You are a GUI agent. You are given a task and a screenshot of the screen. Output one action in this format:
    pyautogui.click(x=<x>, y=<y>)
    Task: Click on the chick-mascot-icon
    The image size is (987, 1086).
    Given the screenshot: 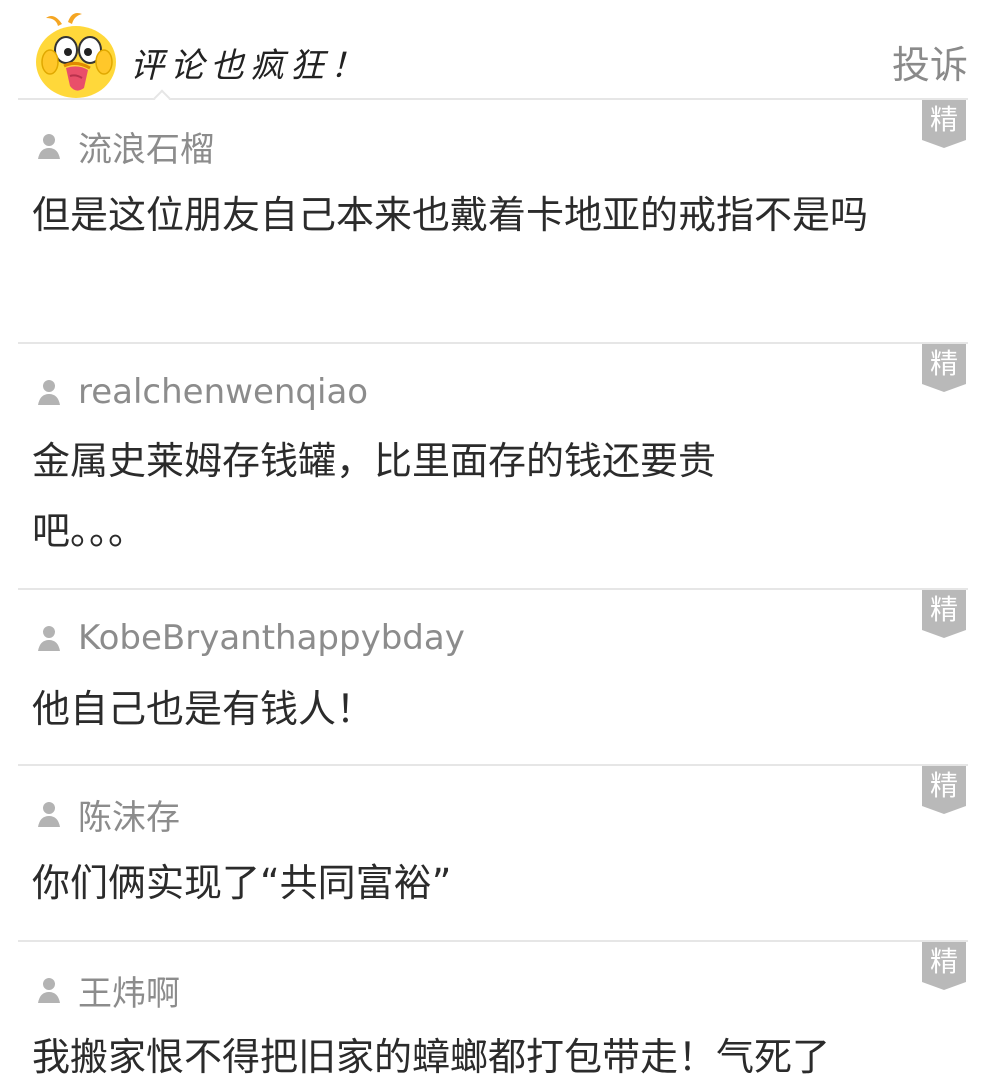 What is the action you would take?
    pyautogui.click(x=76, y=54)
    